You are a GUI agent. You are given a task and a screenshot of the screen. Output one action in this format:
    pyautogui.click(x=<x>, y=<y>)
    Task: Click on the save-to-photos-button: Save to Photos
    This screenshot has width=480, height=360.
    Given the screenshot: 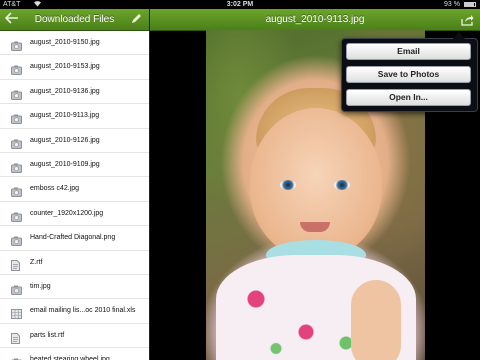 What is the action you would take?
    pyautogui.click(x=408, y=74)
    